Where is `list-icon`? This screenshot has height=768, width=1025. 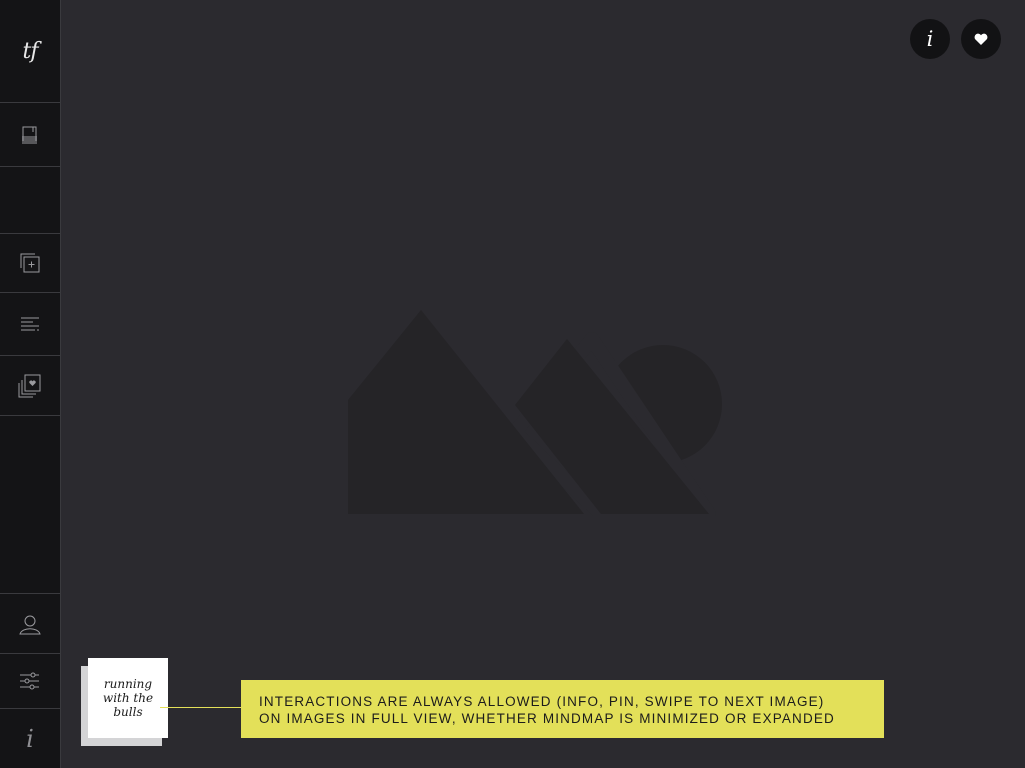
list-icon is located at coordinates (30, 324).